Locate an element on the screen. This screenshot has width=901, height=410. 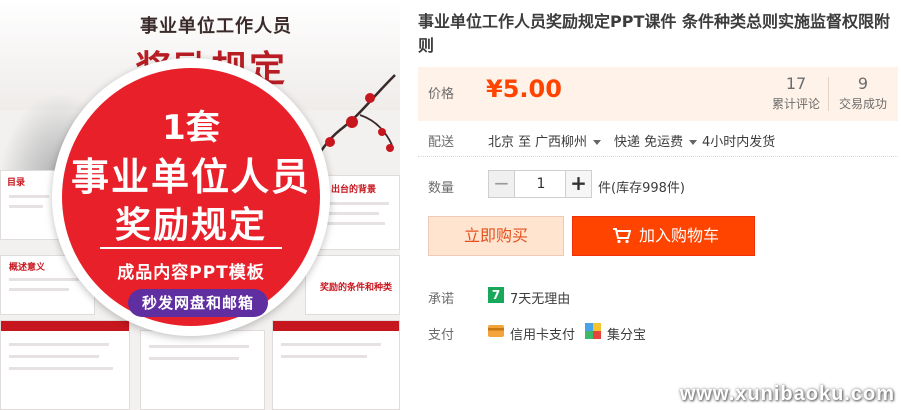
shipping-origin: 北京 至 is located at coordinates (510, 142).